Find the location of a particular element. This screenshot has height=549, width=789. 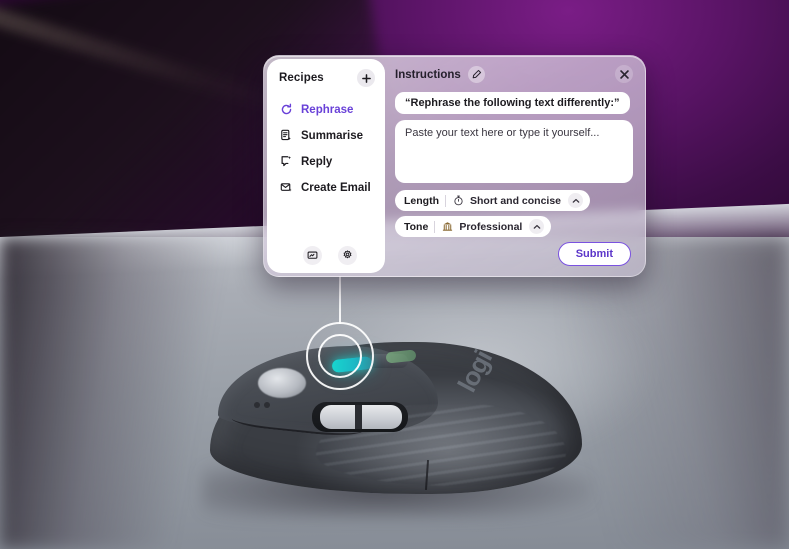

recipe-list: Rephrase Summarise Reply Create Email is located at coordinates (326, 148).